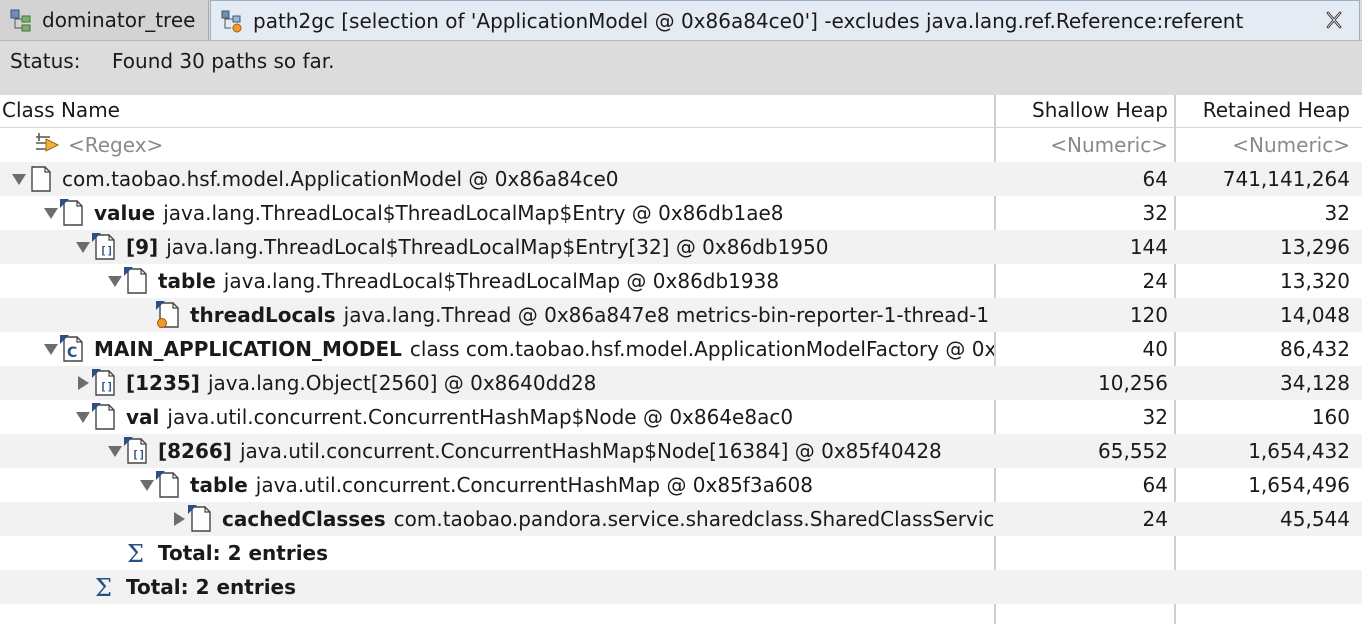 This screenshot has width=1362, height=624. Describe the element at coordinates (219, 485) in the screenshot. I see `field-name: table` at that location.